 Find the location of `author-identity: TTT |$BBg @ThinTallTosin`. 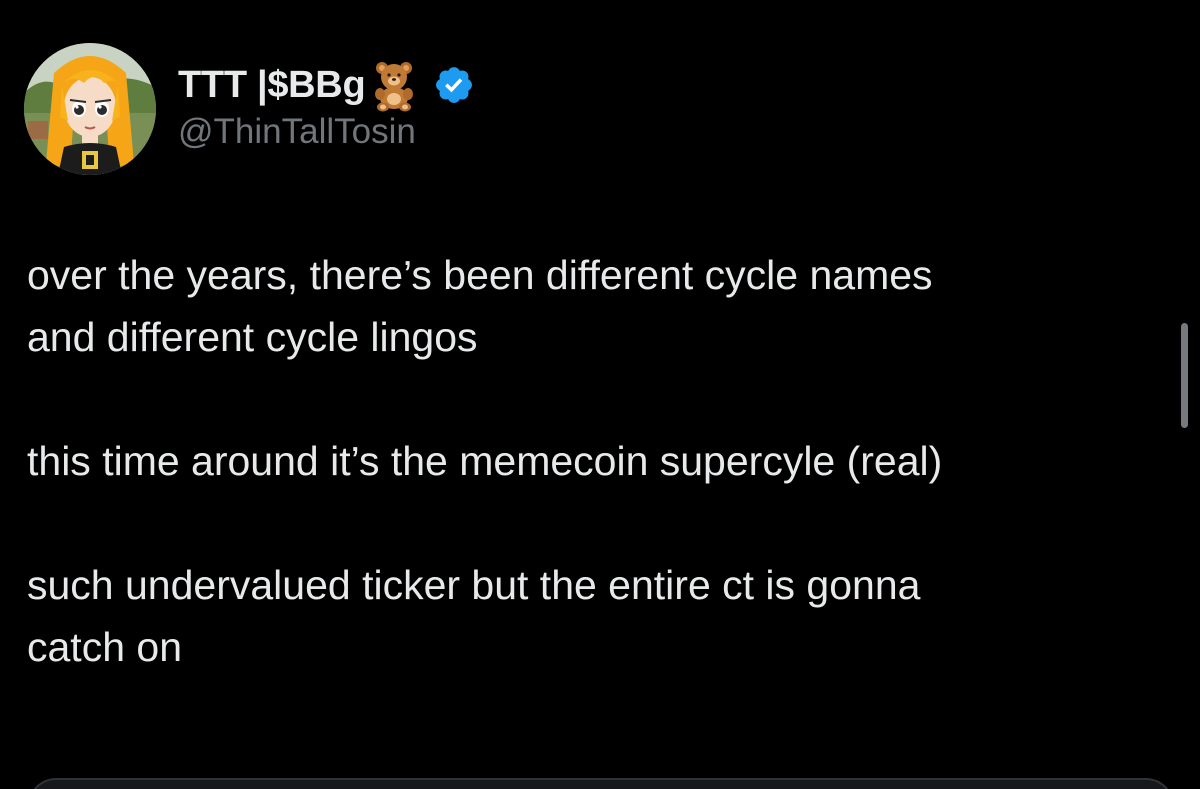

author-identity: TTT |$BBg @ThinTallTosin is located at coordinates (326, 105).